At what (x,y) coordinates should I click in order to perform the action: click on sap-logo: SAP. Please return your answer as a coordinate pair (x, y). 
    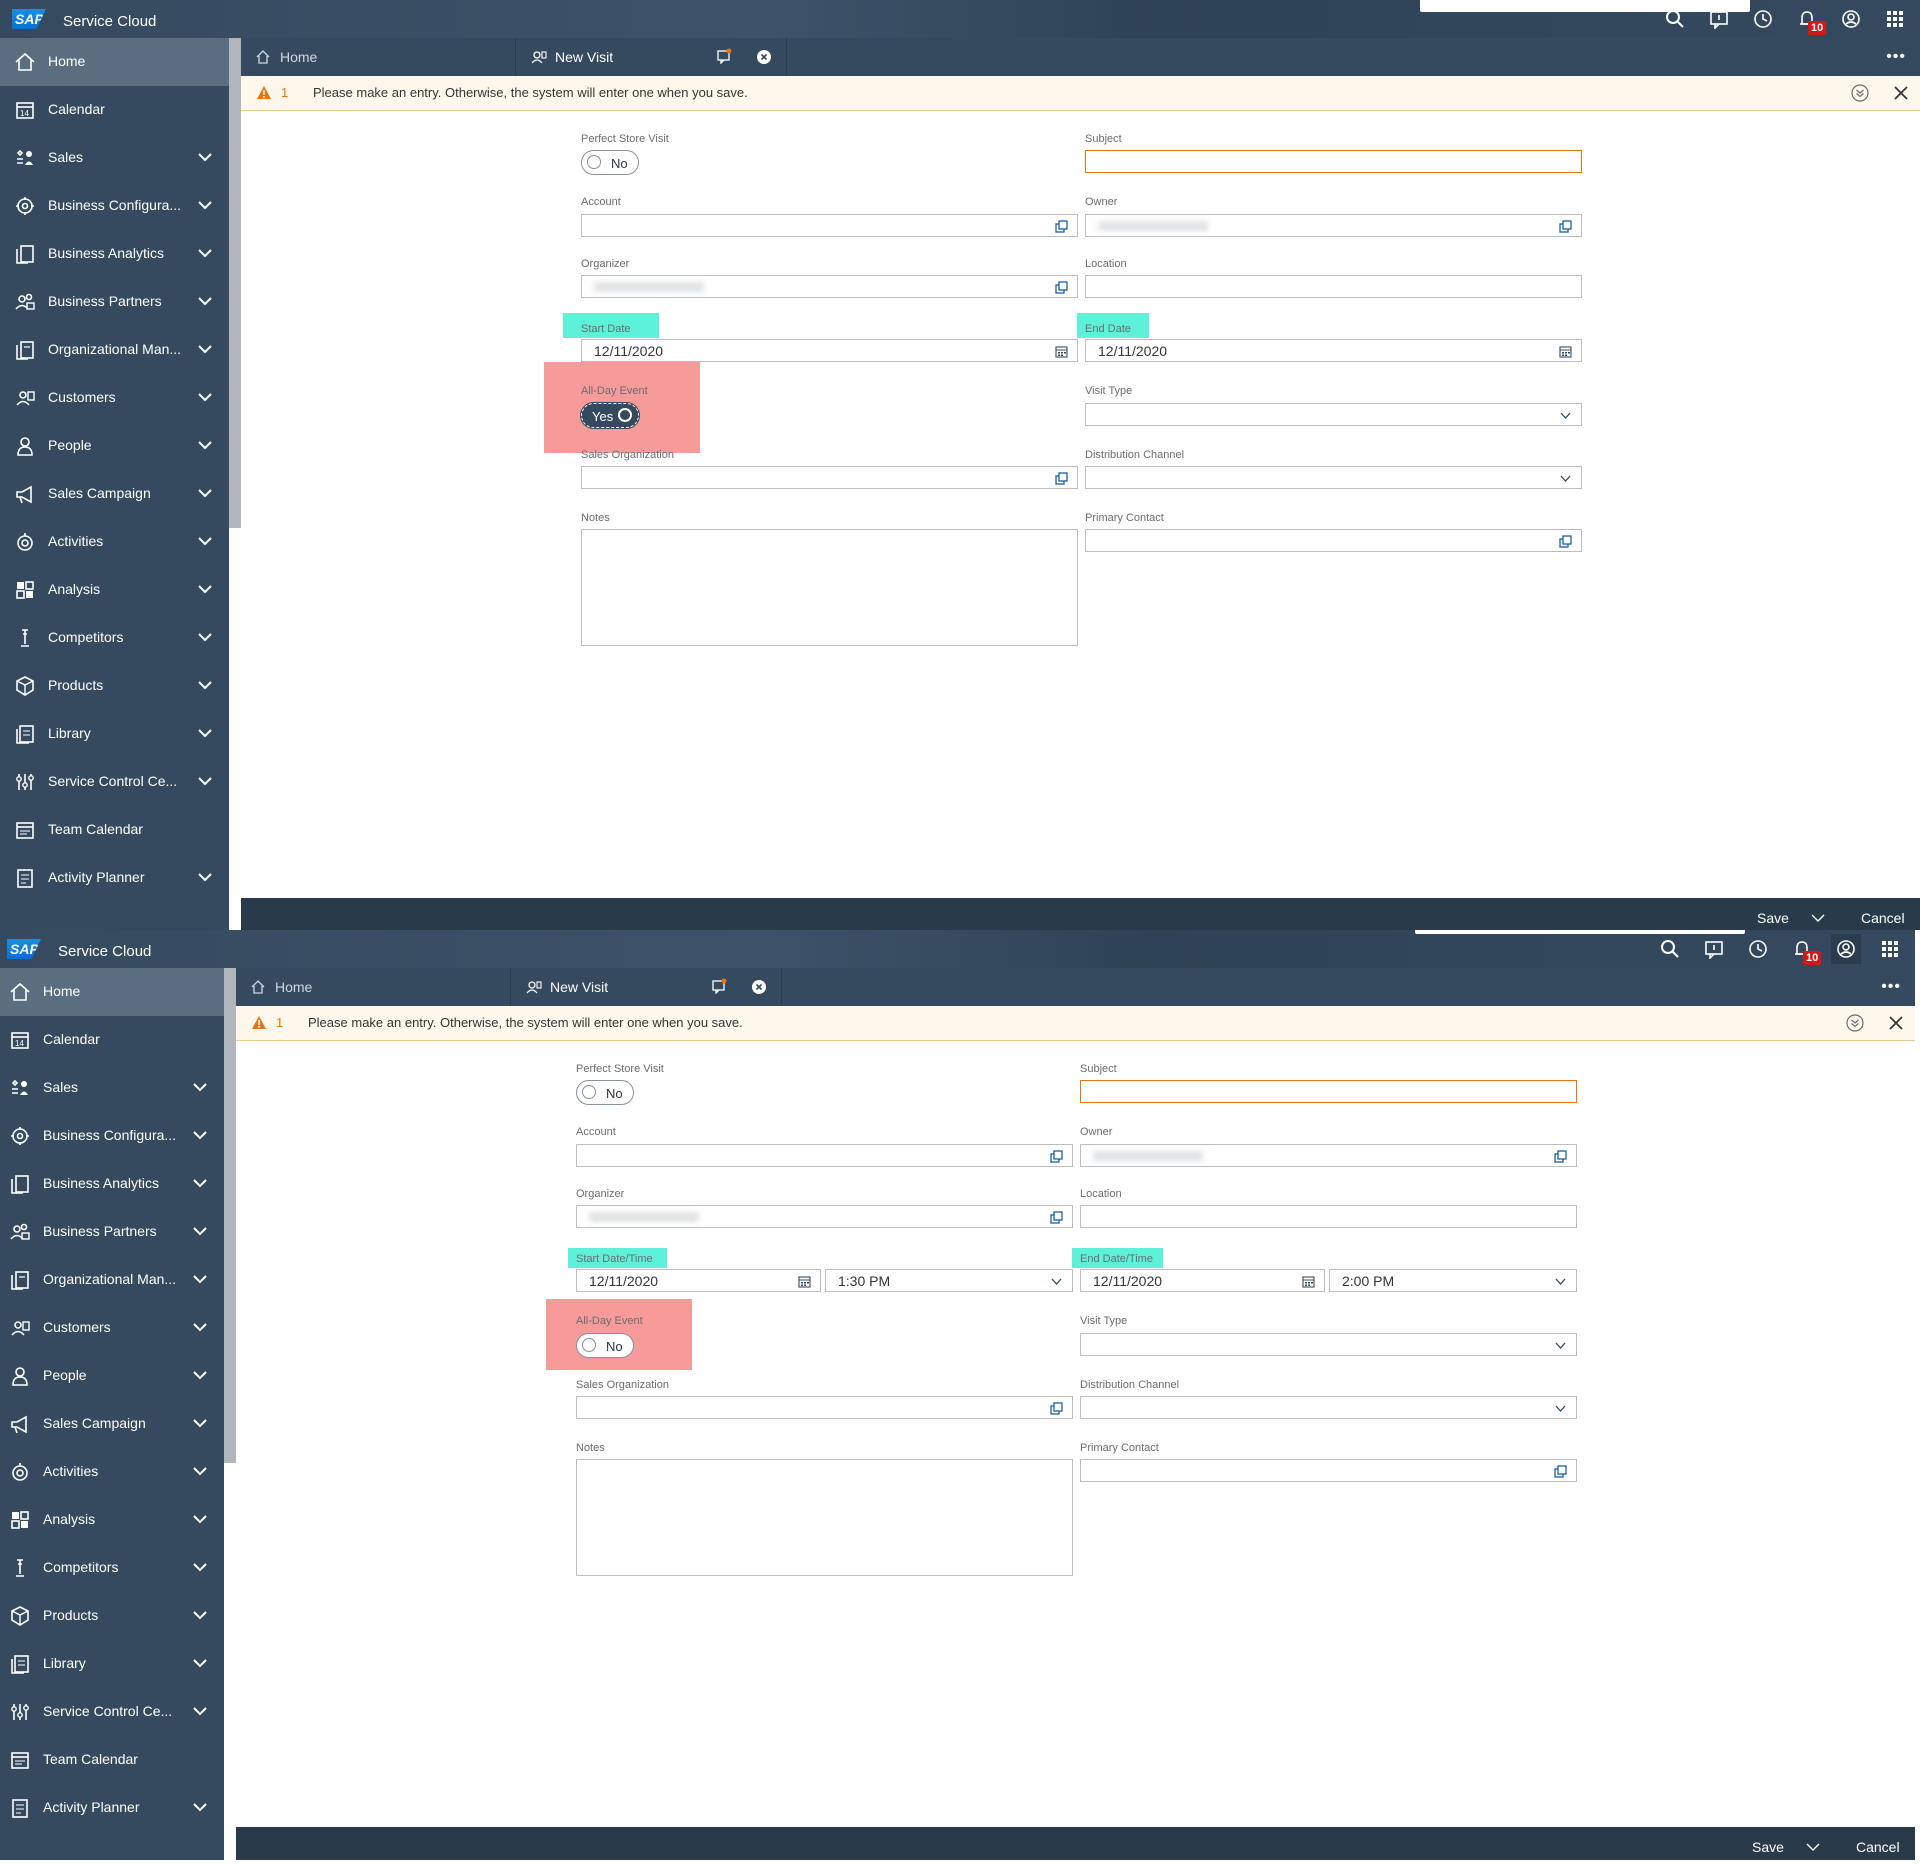
    Looking at the image, I should click on (29, 19).